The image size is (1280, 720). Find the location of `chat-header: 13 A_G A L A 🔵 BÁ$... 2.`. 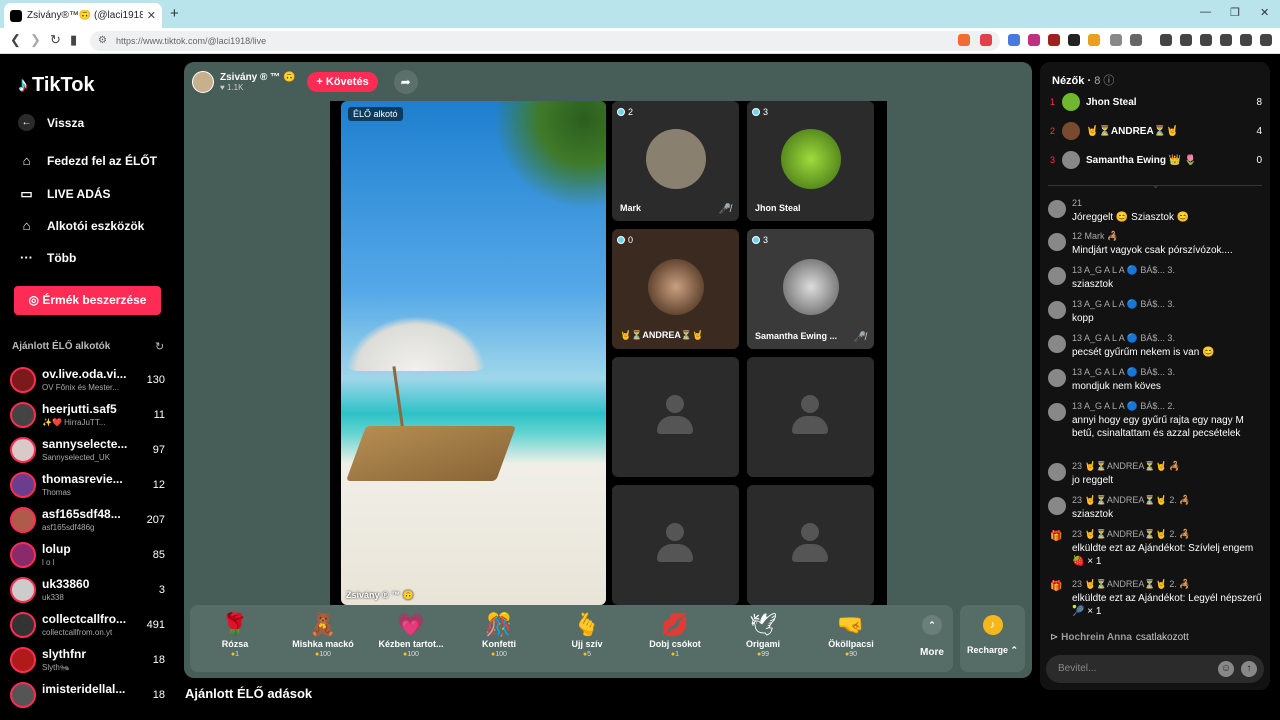

chat-header: 13 A_G A L A 🔵 BÁ$... 2. is located at coordinates (1123, 406).